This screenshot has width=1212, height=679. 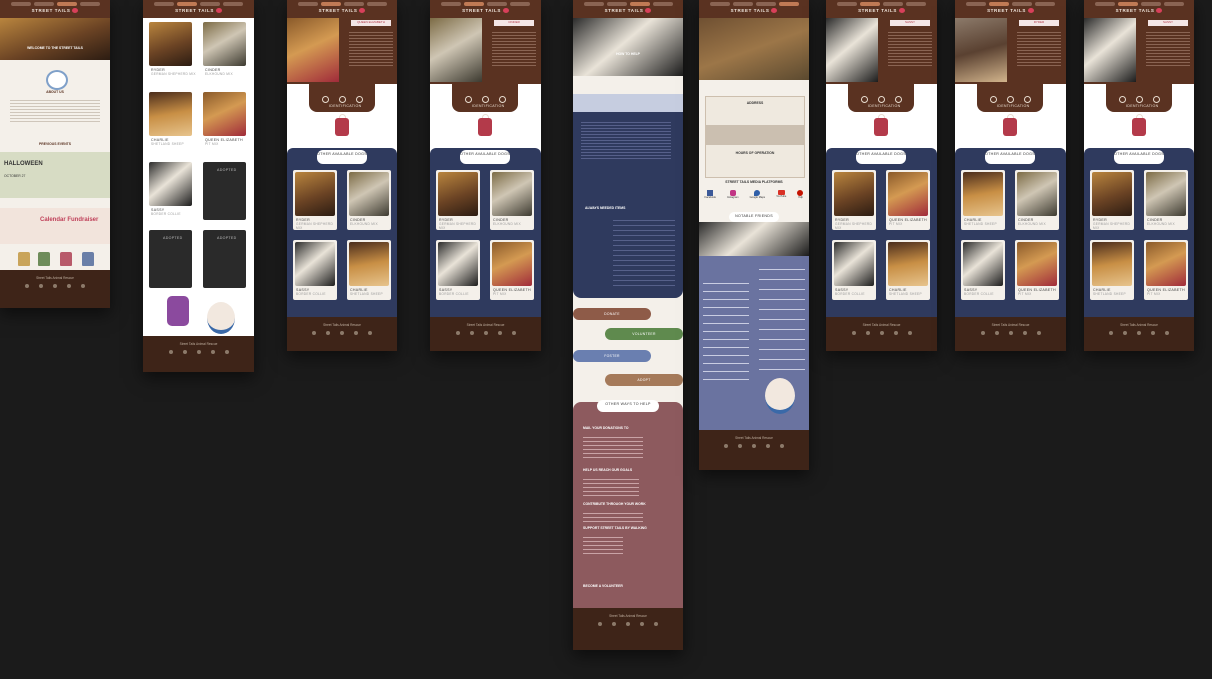 What do you see at coordinates (612, 356) in the screenshot?
I see `foster-button: FOSTER` at bounding box center [612, 356].